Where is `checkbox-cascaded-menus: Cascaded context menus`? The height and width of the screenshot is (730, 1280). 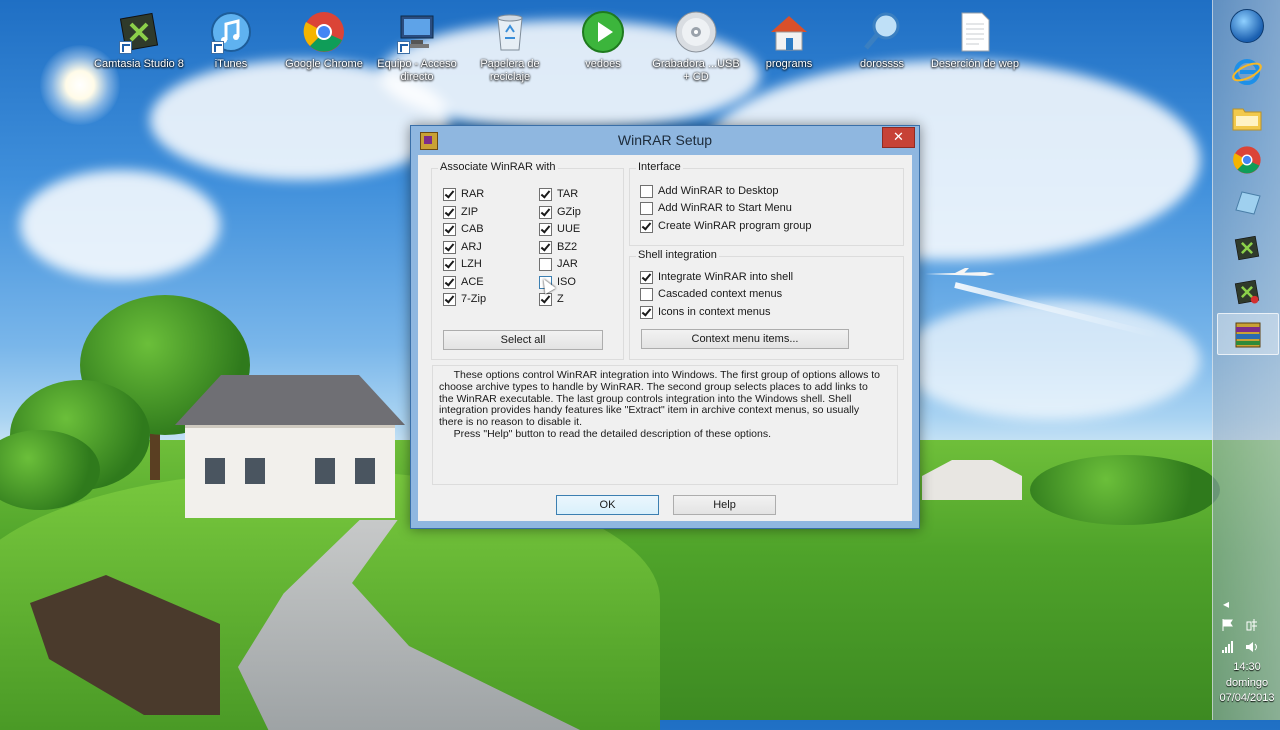
checkbox-cascaded-menus: Cascaded context menus is located at coordinates (711, 294).